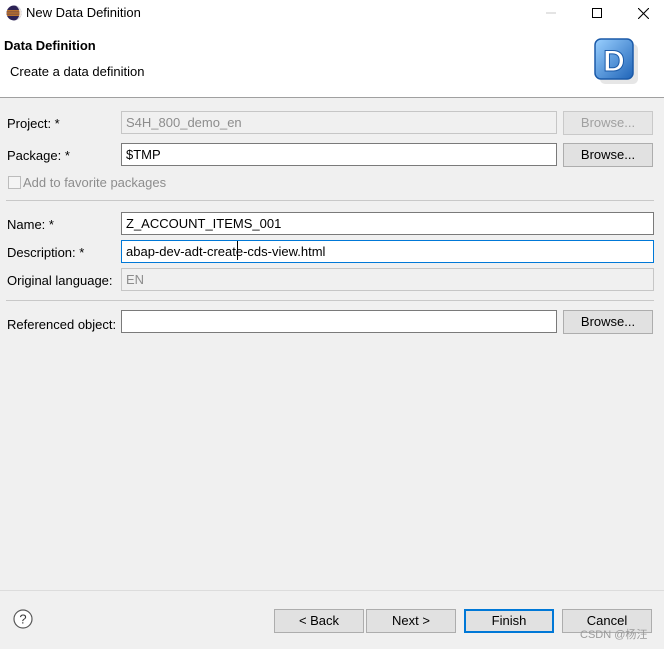  I want to click on maximize-icon, so click(597, 13).